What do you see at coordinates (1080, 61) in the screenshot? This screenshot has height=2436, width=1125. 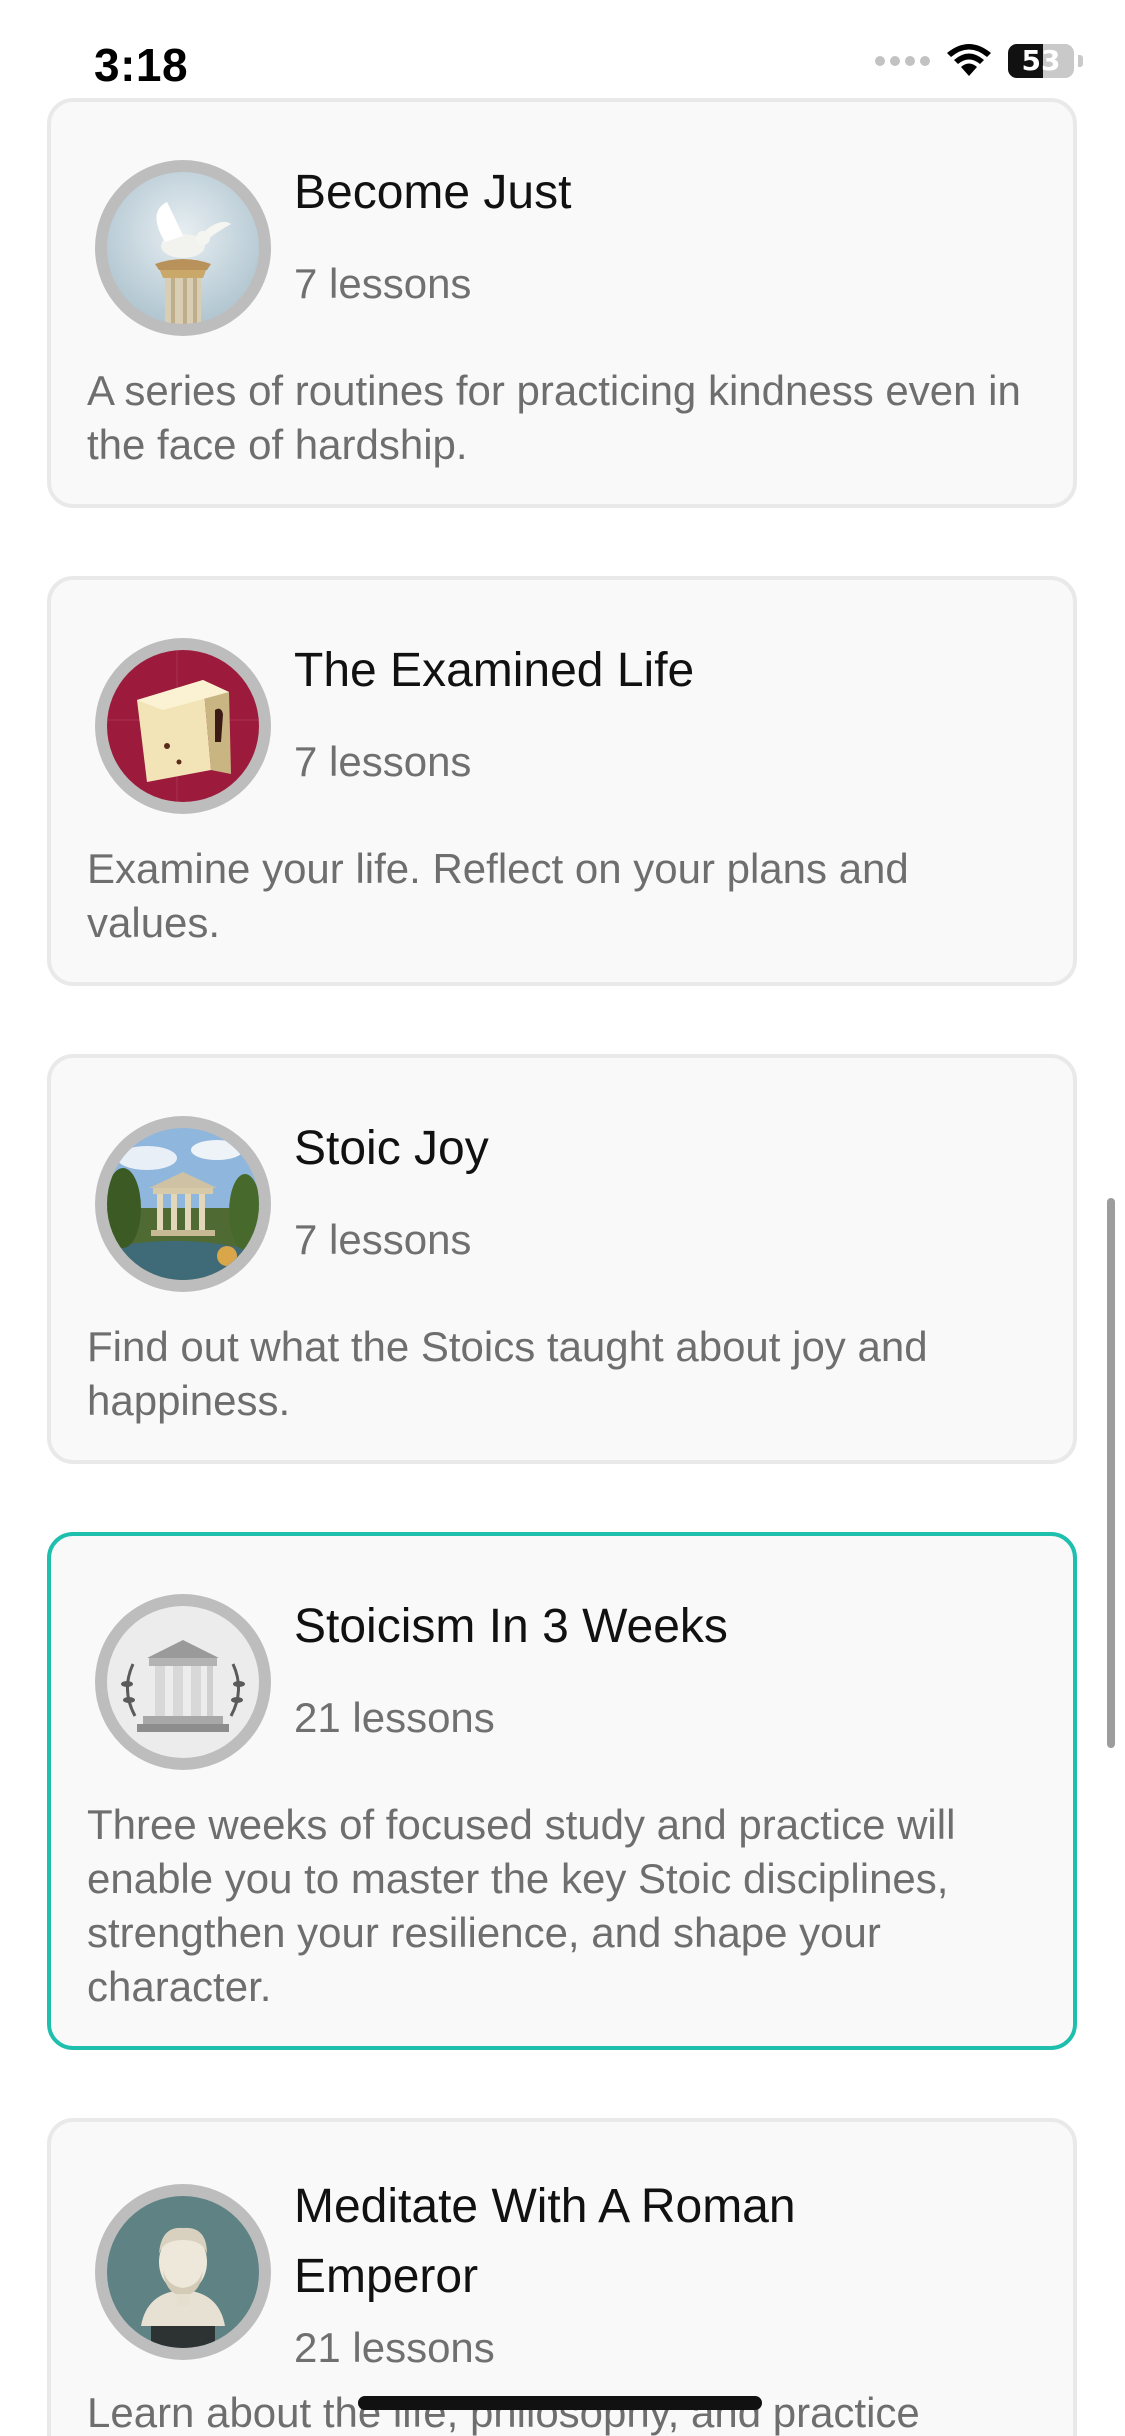 I see `battery-cap` at bounding box center [1080, 61].